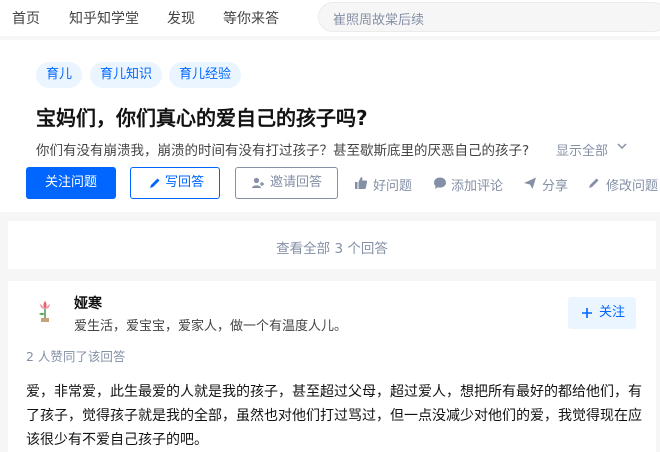  I want to click on follow-question-button: 关注问题, so click(71, 183).